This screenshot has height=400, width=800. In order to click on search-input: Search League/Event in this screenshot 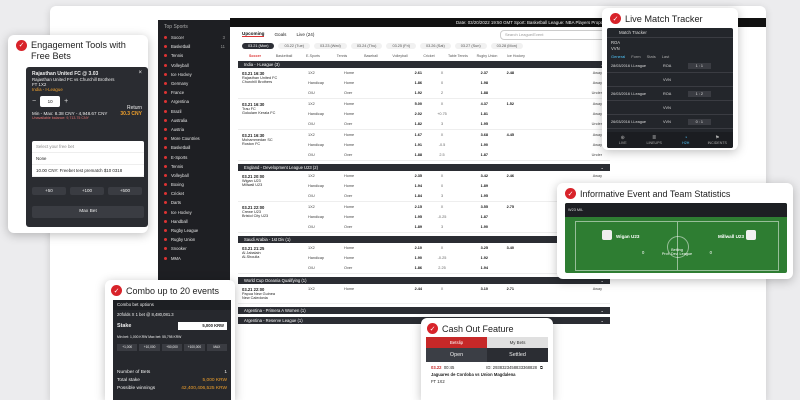, I will do `click(553, 35)`.